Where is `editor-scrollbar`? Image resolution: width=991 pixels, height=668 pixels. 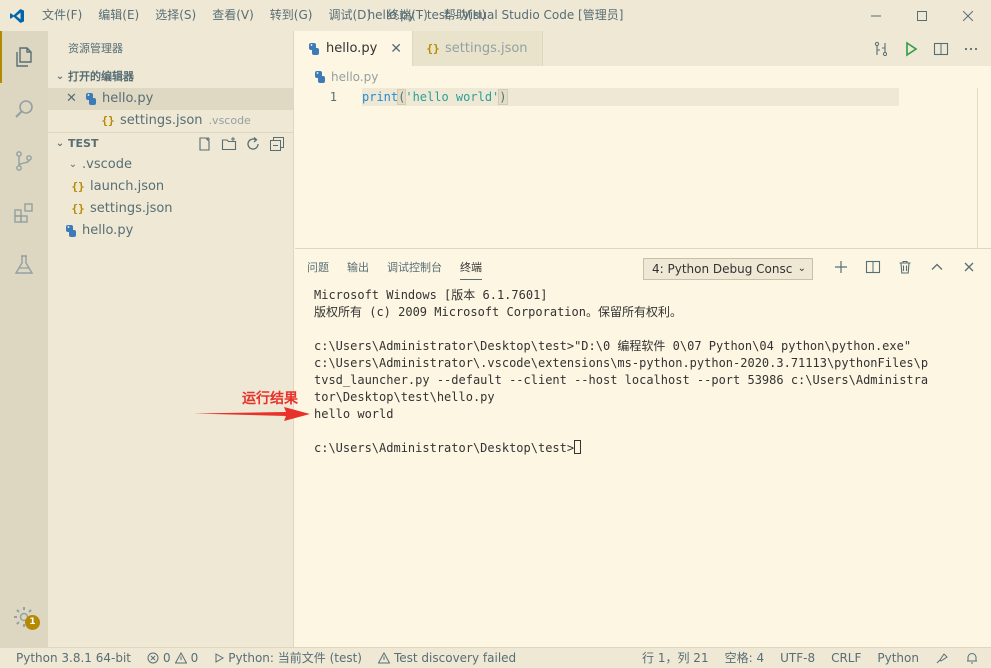 editor-scrollbar is located at coordinates (977, 168).